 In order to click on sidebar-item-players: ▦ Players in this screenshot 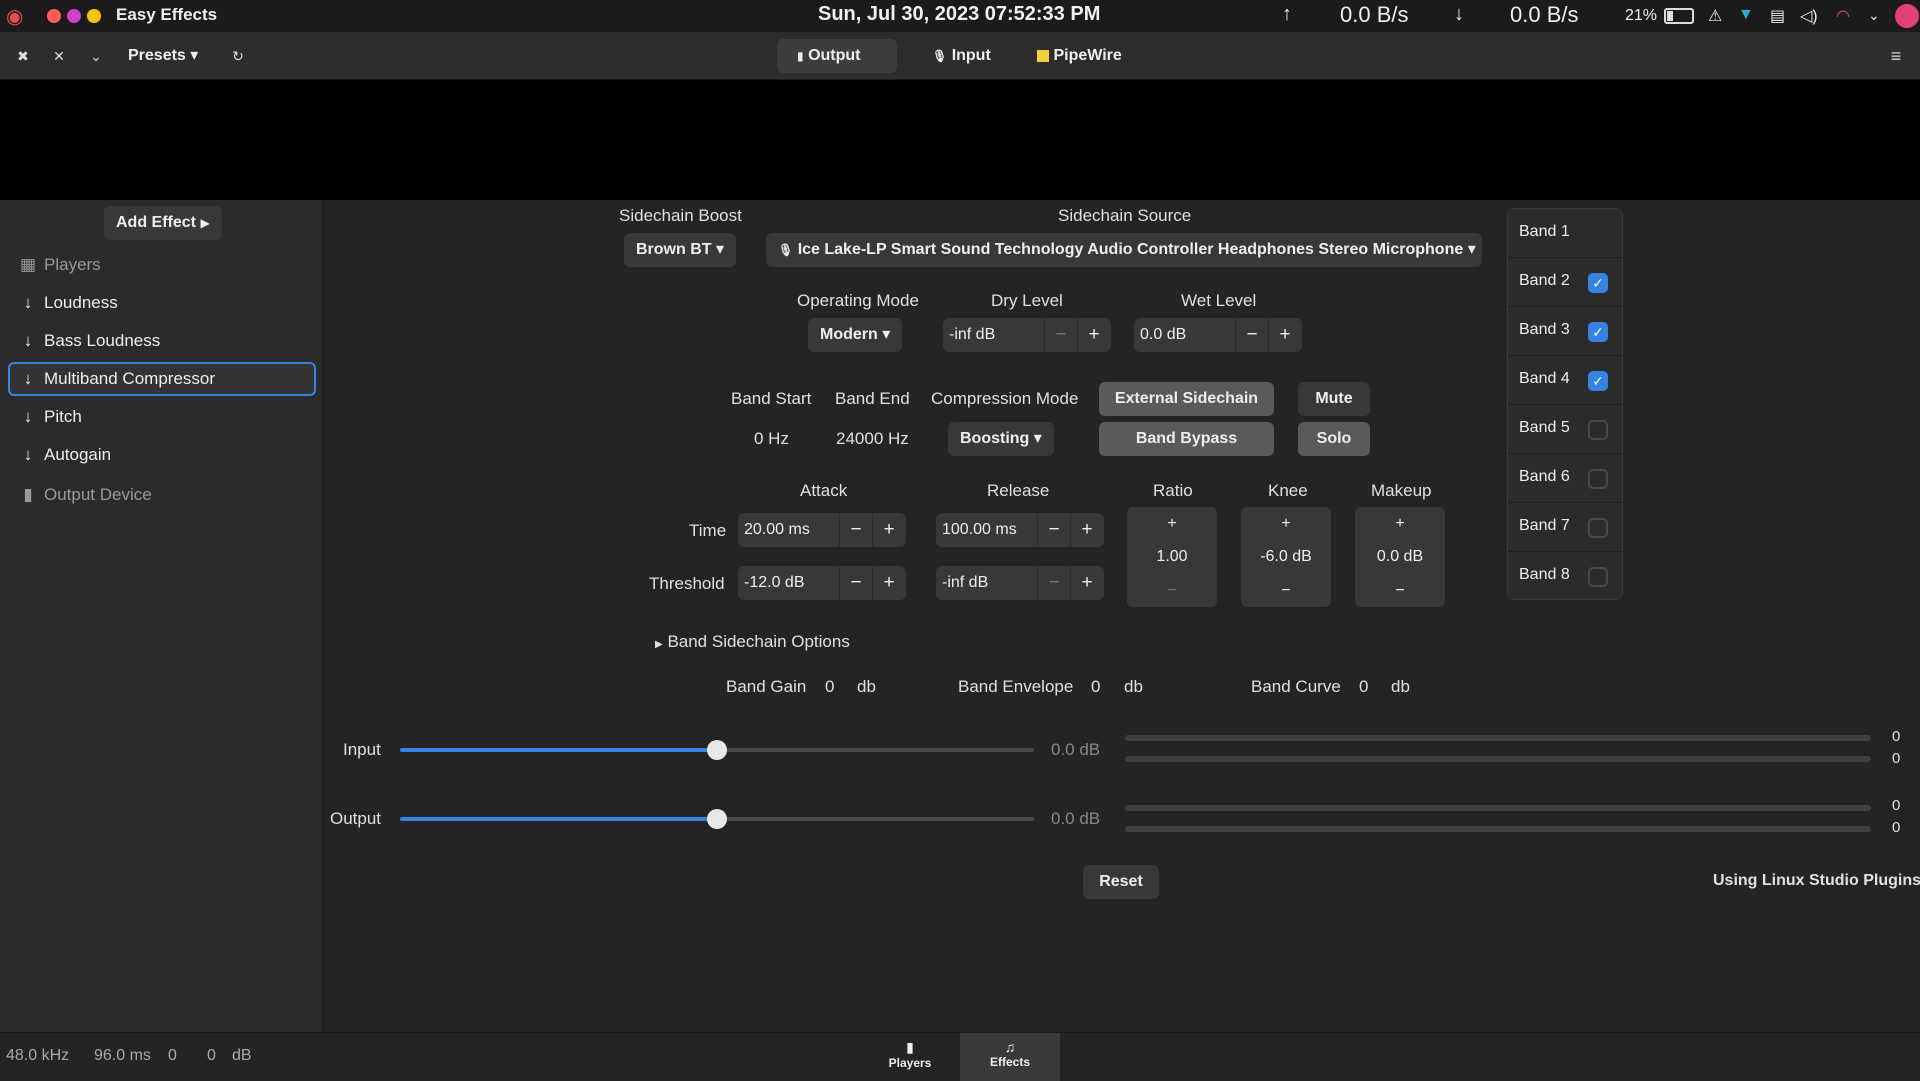, I will do `click(162, 265)`.